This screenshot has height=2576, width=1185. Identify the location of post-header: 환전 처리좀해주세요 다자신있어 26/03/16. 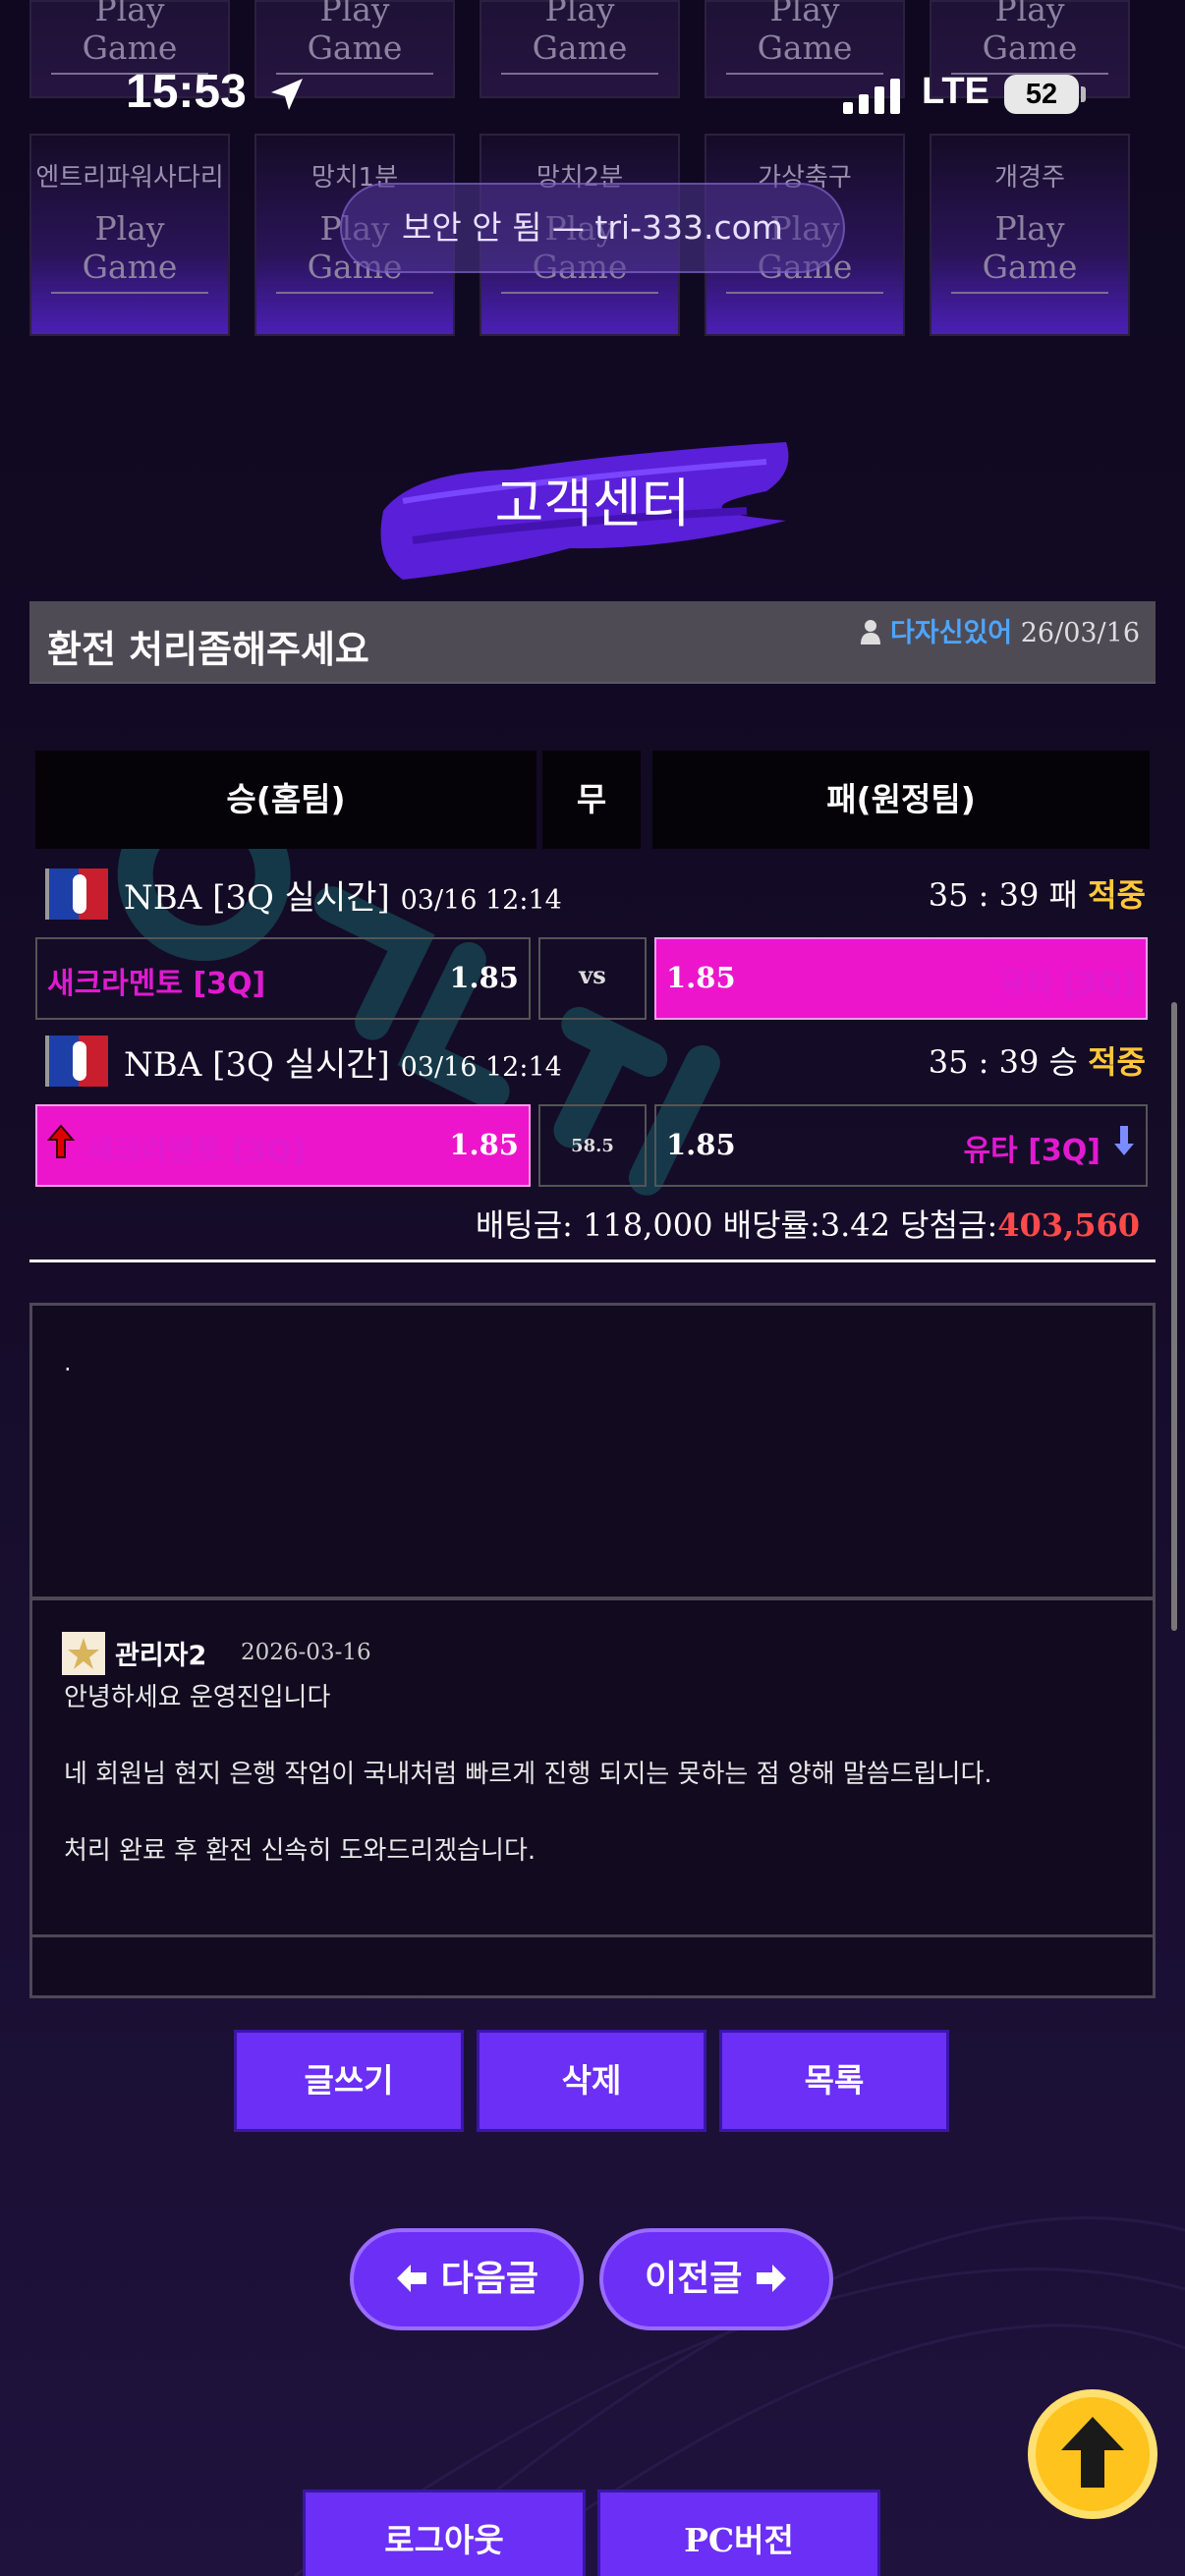
(592, 642).